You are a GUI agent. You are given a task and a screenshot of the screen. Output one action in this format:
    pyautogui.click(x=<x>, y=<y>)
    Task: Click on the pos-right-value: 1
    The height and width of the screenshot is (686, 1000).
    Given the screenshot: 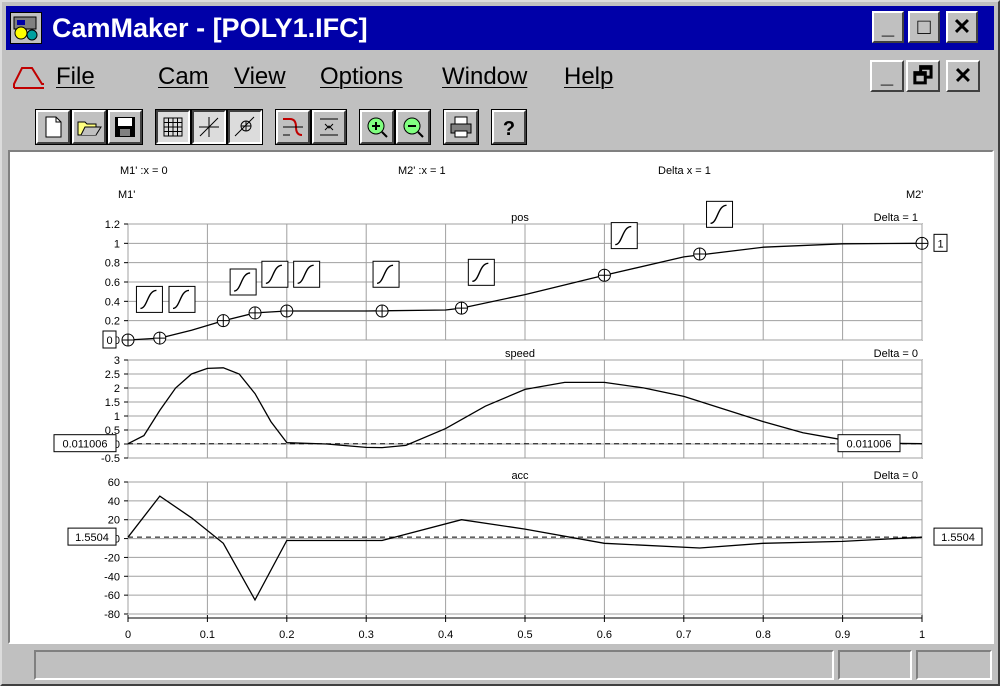 What is the action you would take?
    pyautogui.click(x=940, y=244)
    